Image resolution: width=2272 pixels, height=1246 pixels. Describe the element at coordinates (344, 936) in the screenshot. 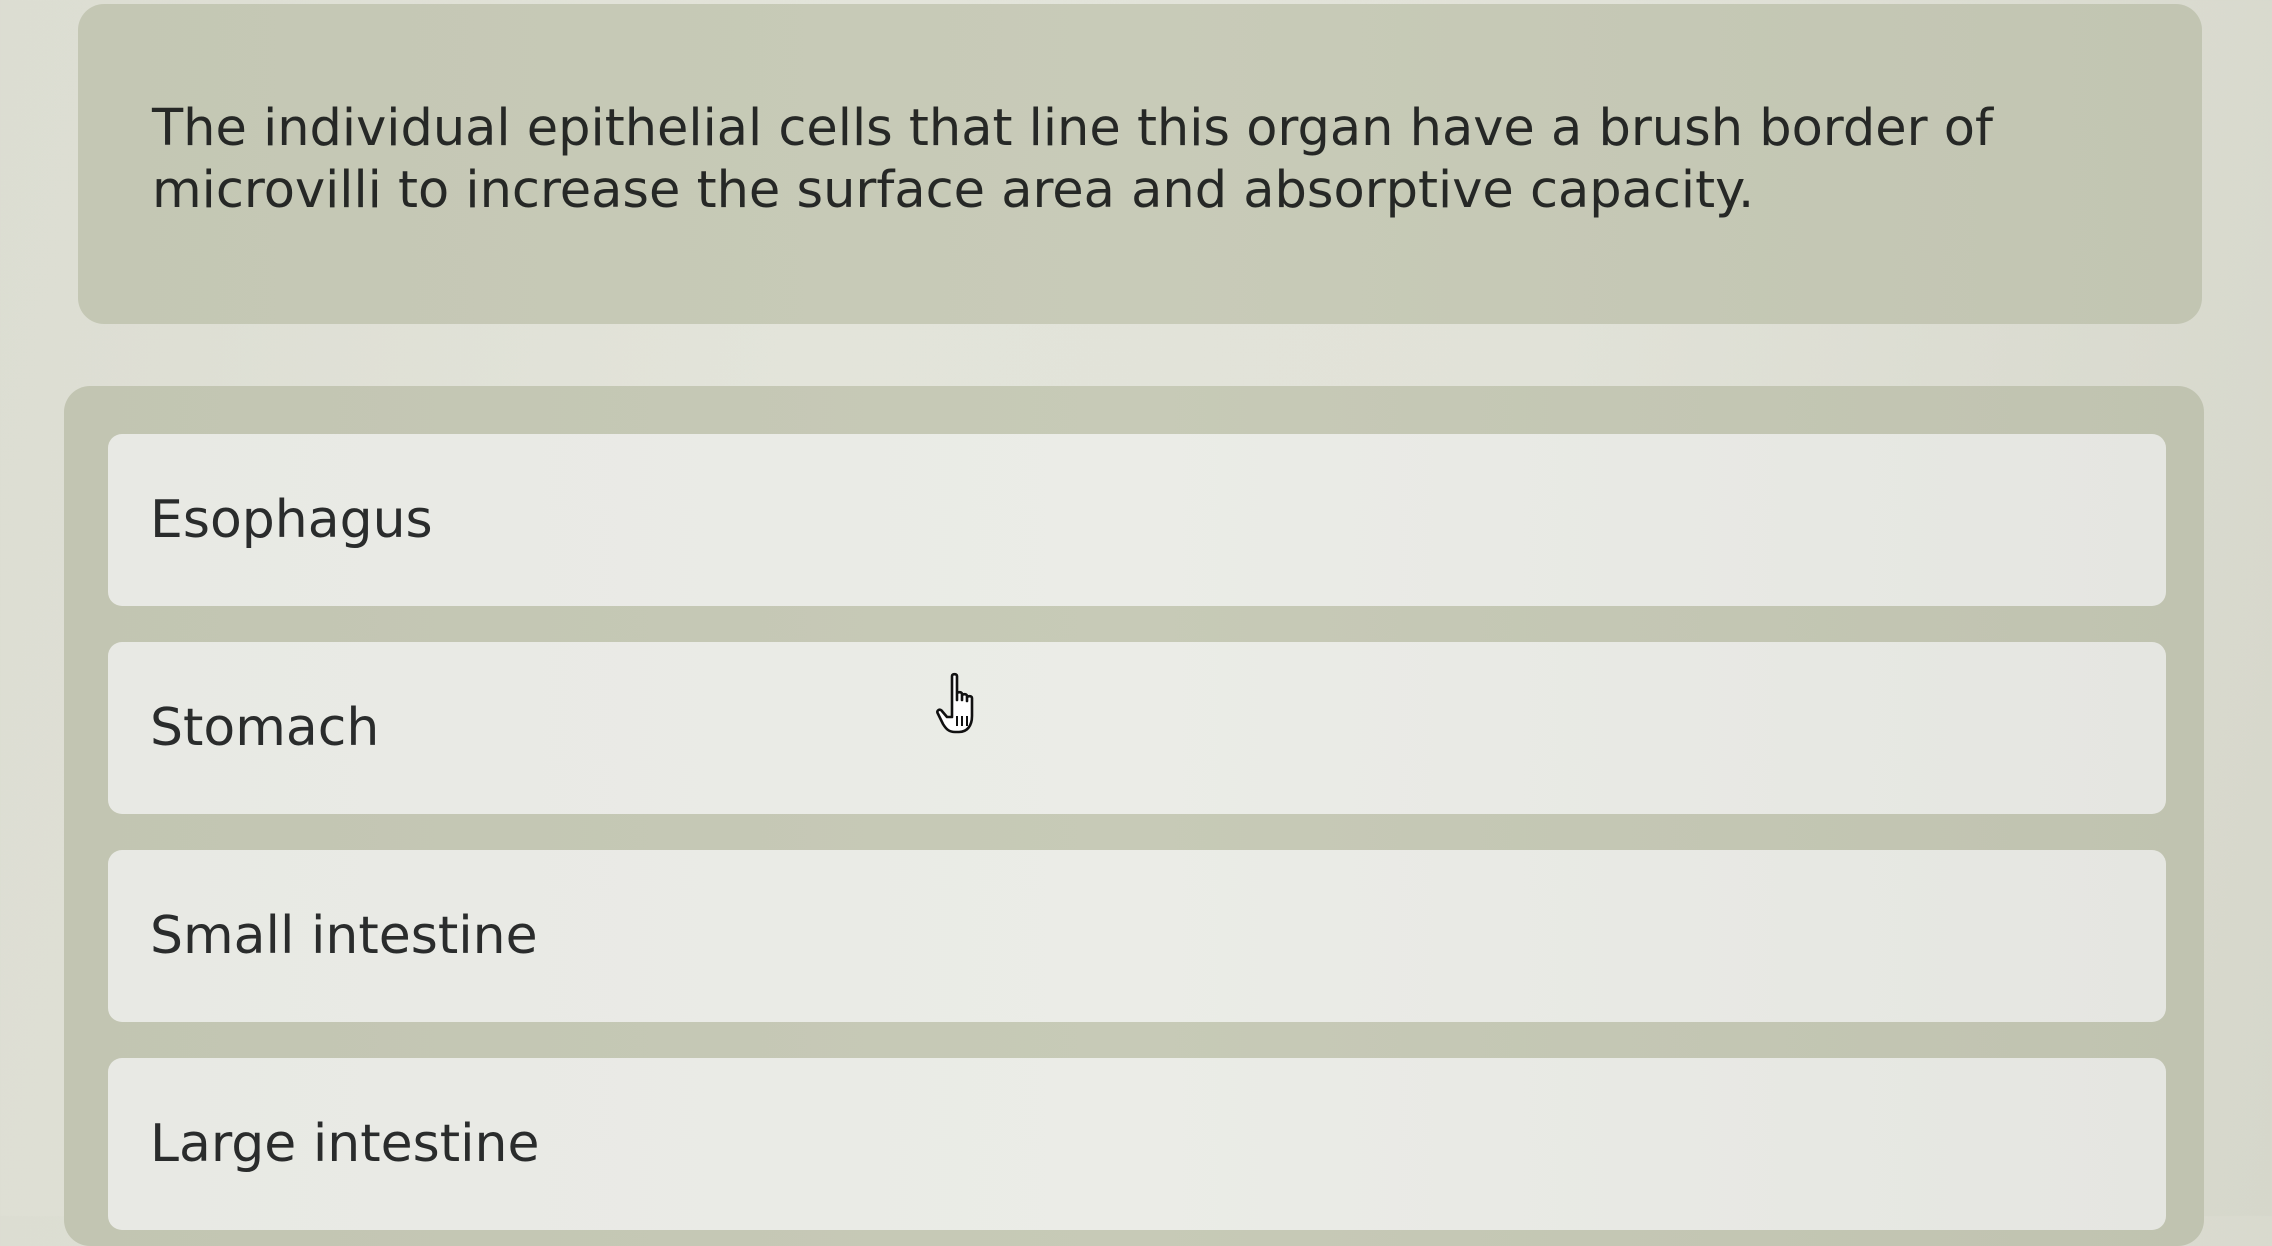

I see `option-label: Small intestine` at that location.